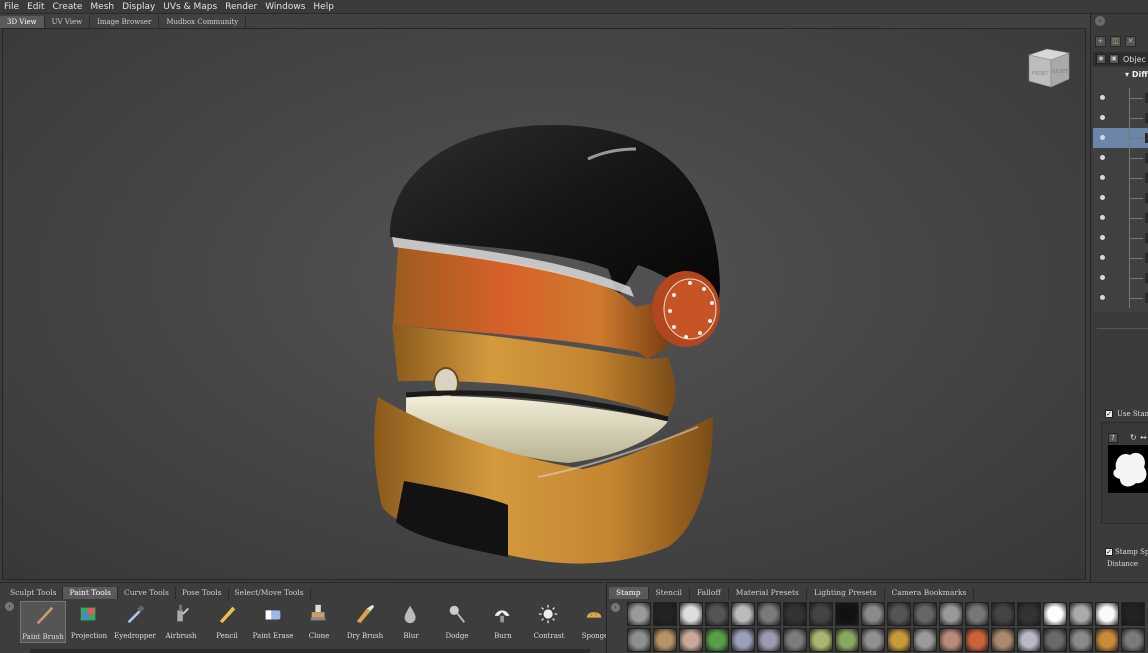  Describe the element at coordinates (1113, 438) in the screenshot. I see `help-icon: ?` at that location.